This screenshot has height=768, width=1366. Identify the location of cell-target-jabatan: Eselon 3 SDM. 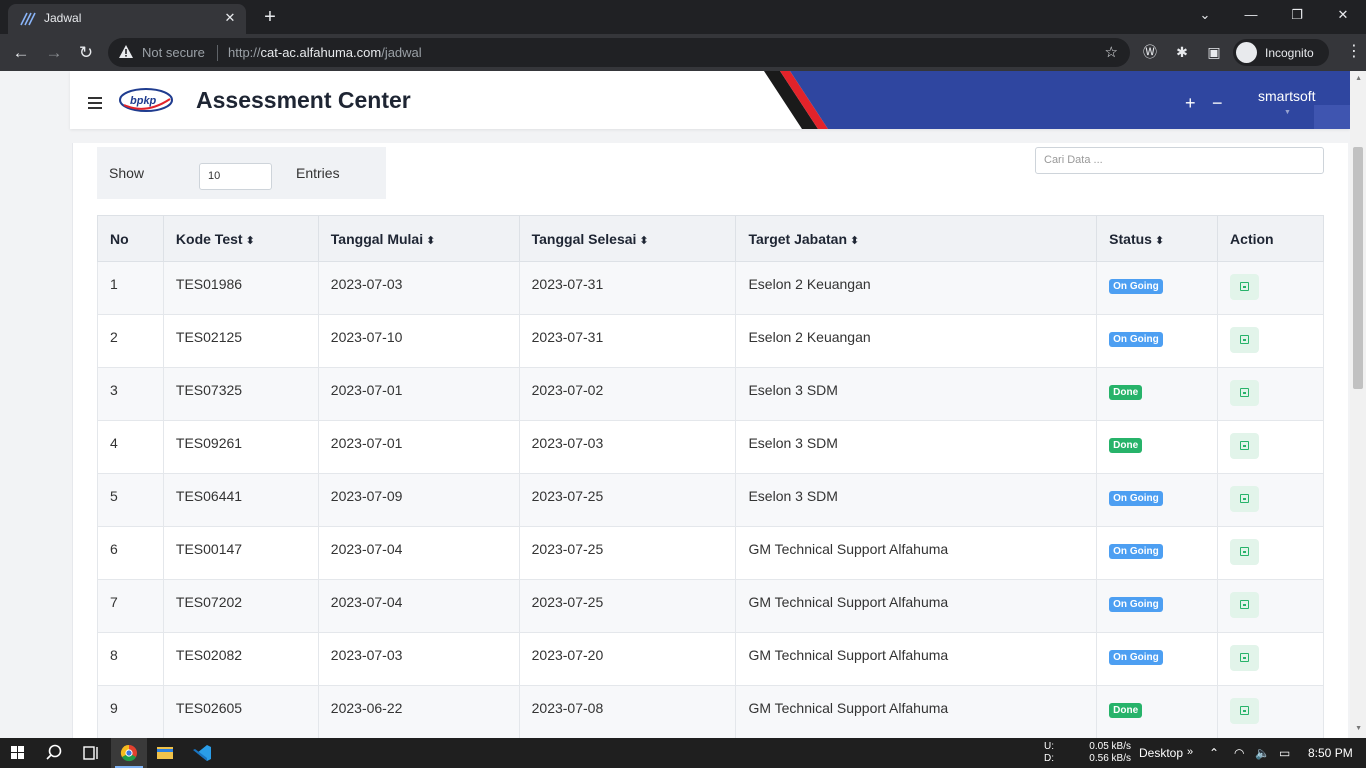
(916, 394).